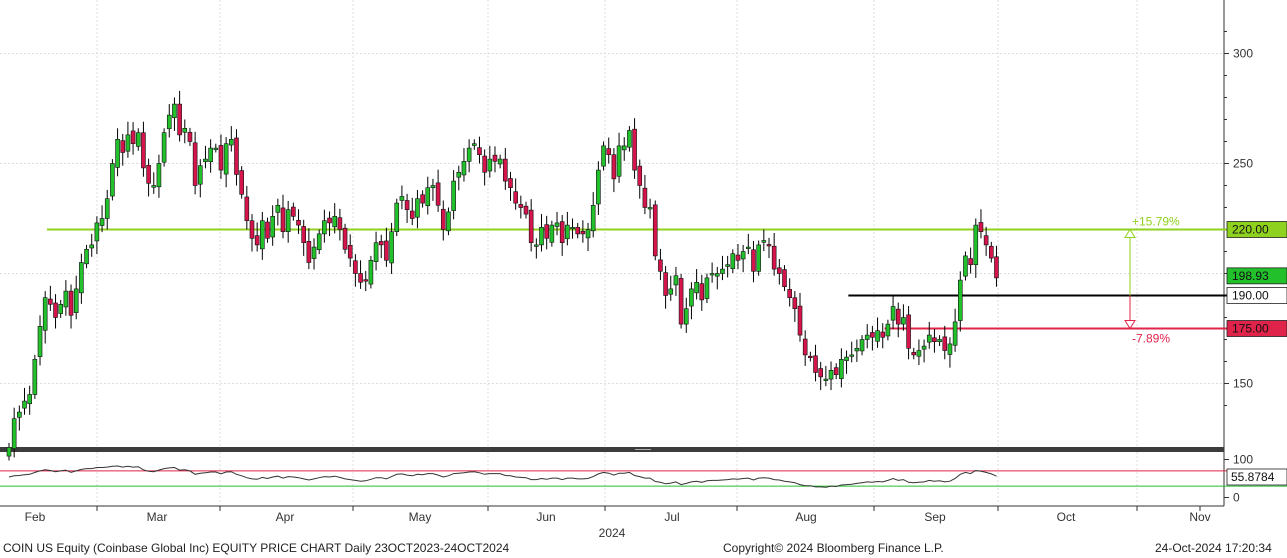 The width and height of the screenshot is (1287, 558). I want to click on y-tick-label: 300, so click(1243, 54).